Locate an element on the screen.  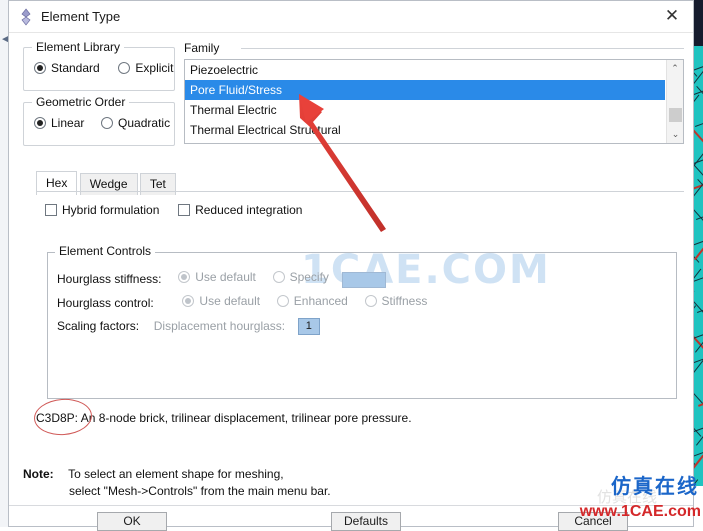
element-type-diamond-icon is located at coordinates (26, 16).